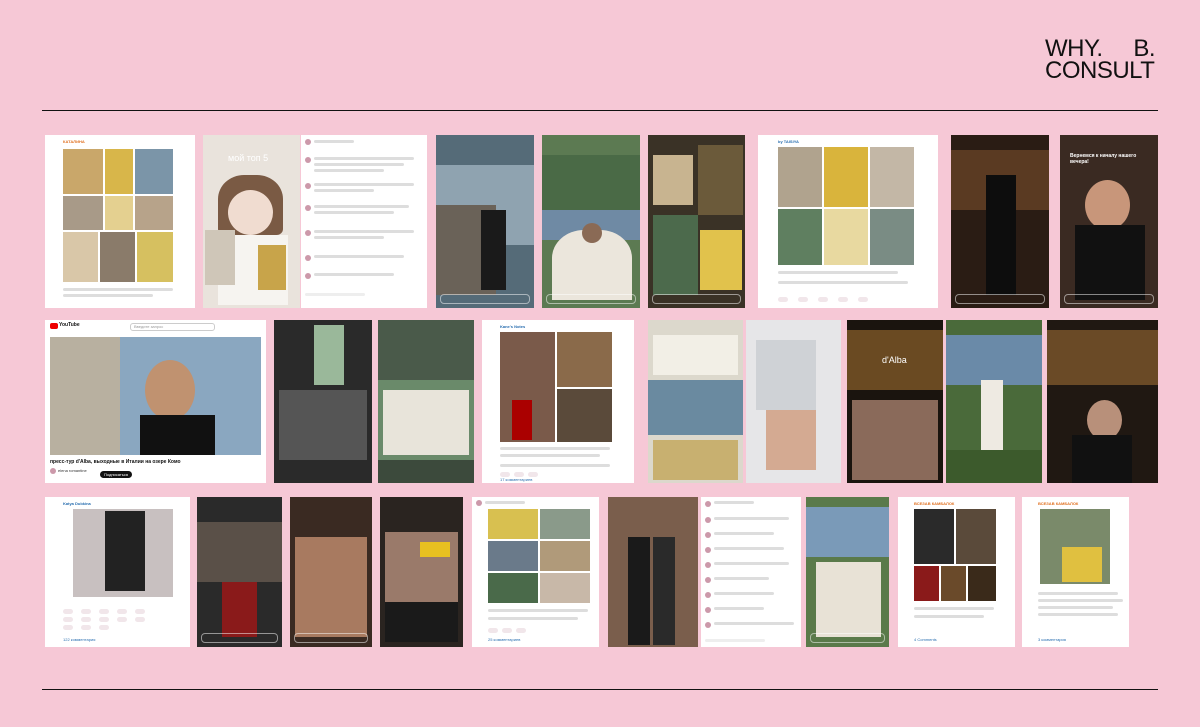 Image resolution: width=1200 pixels, height=727 pixels. I want to click on screenshot-tg-post-4: Katya Dubkina 122 комментария, so click(117, 572).